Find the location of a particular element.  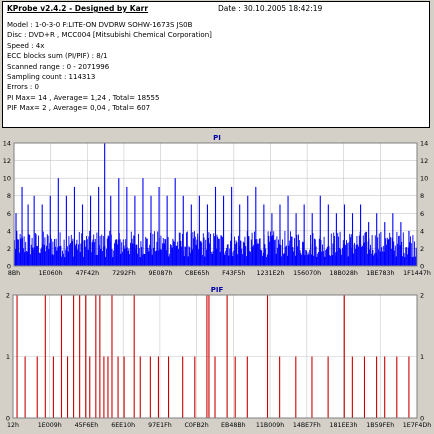

pif-ytick-left: 1 is located at coordinates (8, 357).